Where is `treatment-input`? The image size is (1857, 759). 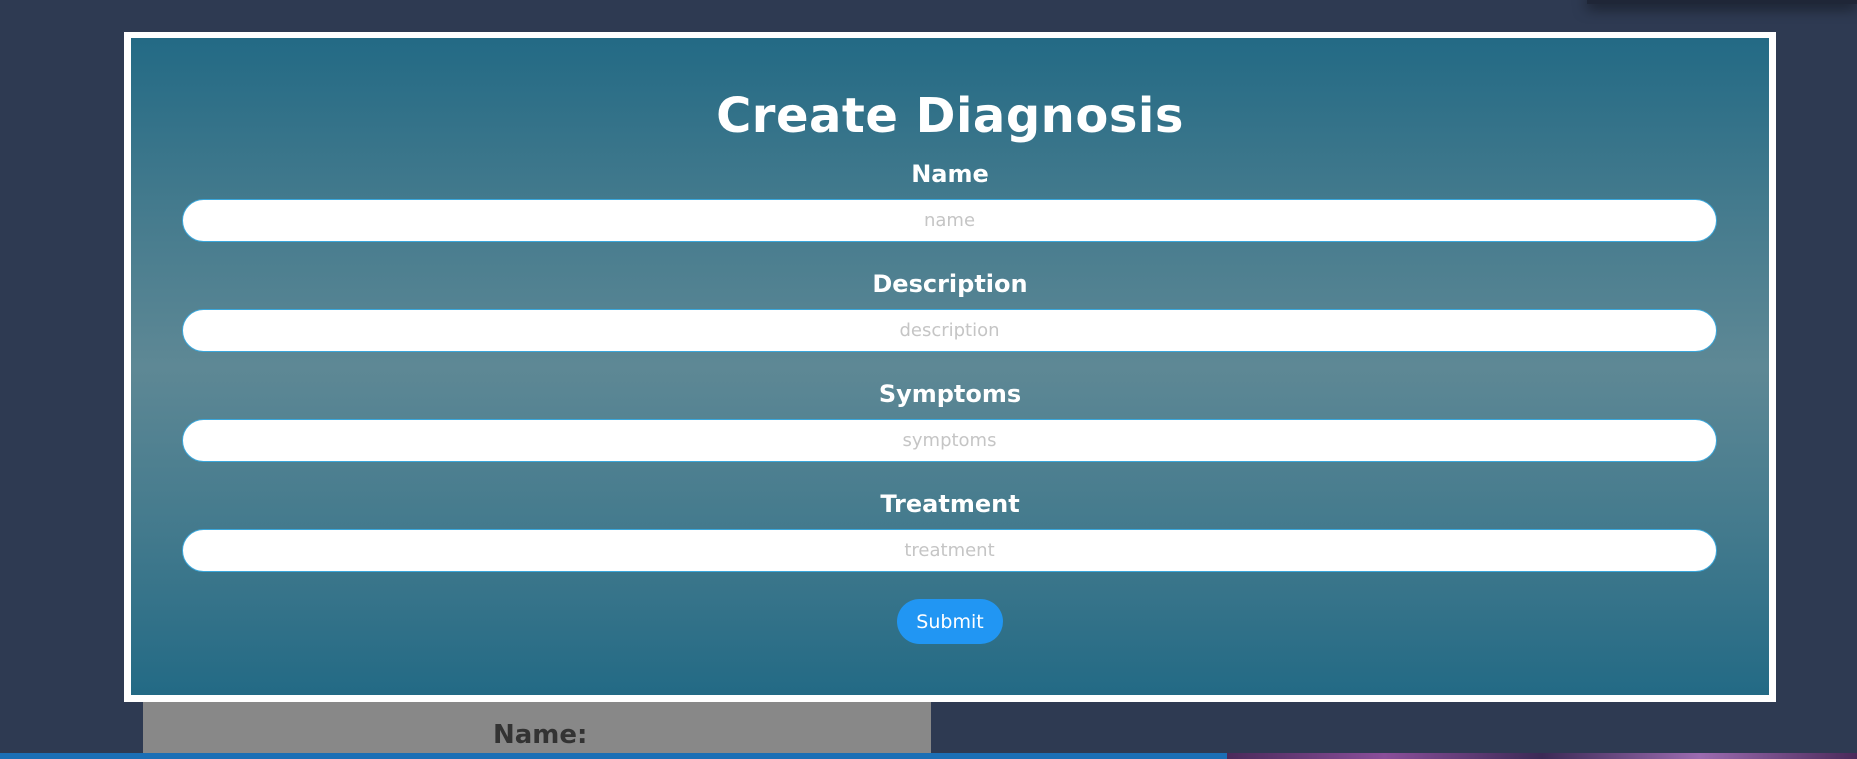
treatment-input is located at coordinates (949, 550).